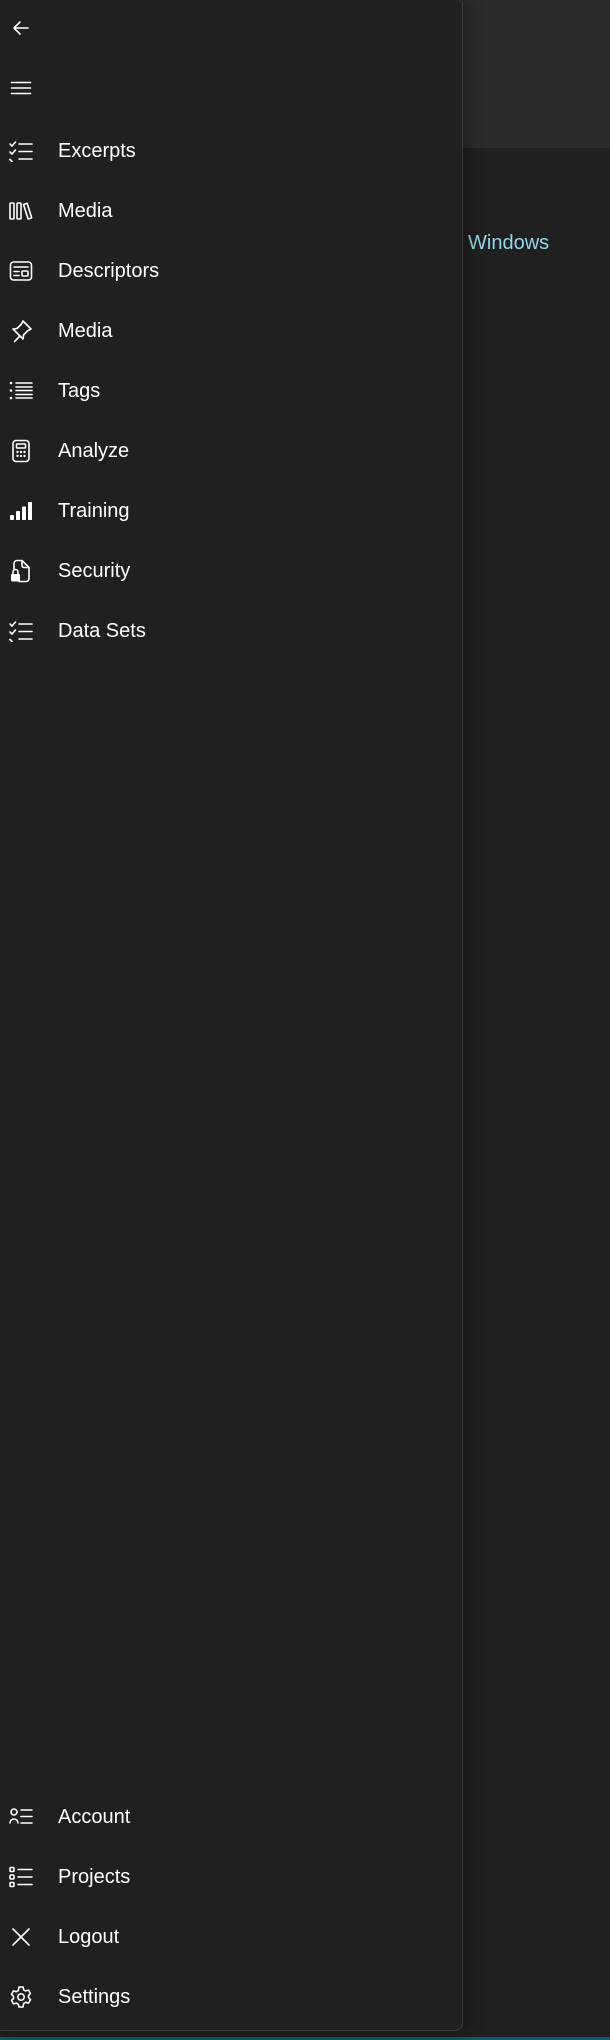  I want to click on pin-icon, so click(21, 331).